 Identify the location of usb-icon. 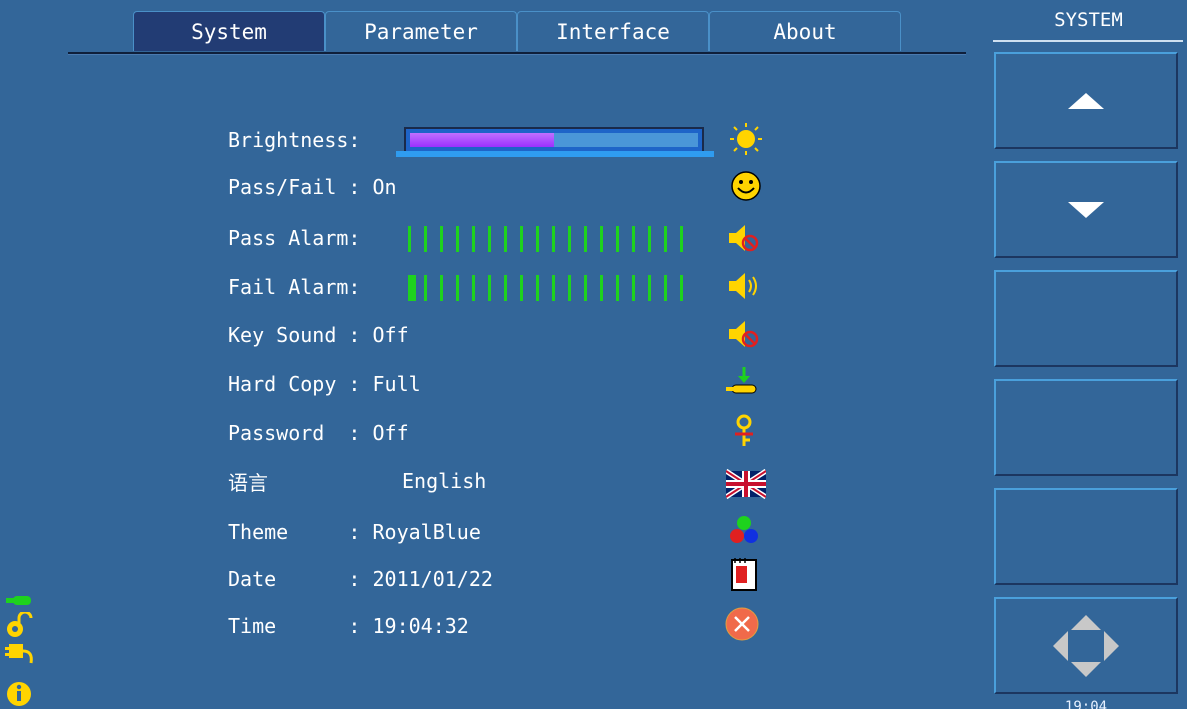
(18, 600).